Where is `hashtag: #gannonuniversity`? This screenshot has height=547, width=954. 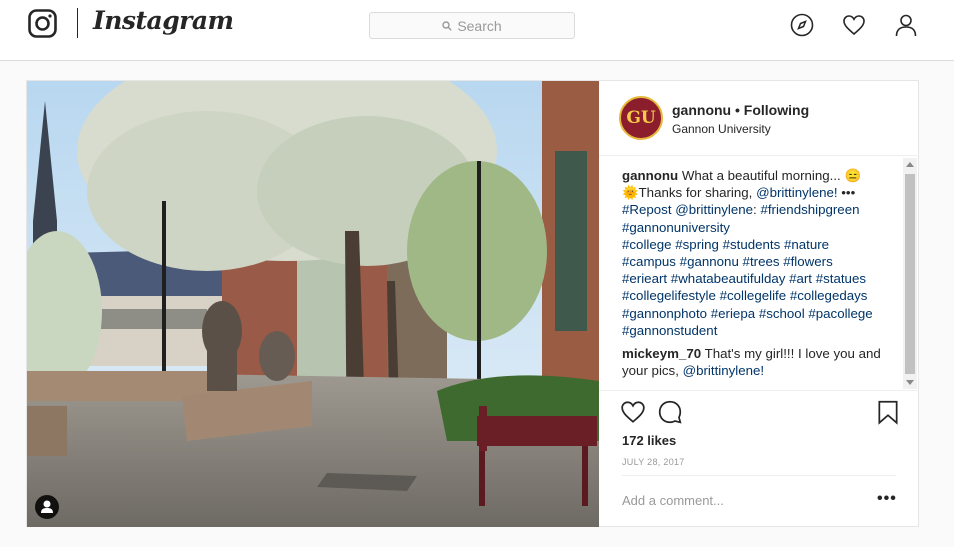 hashtag: #gannonuniversity is located at coordinates (676, 227).